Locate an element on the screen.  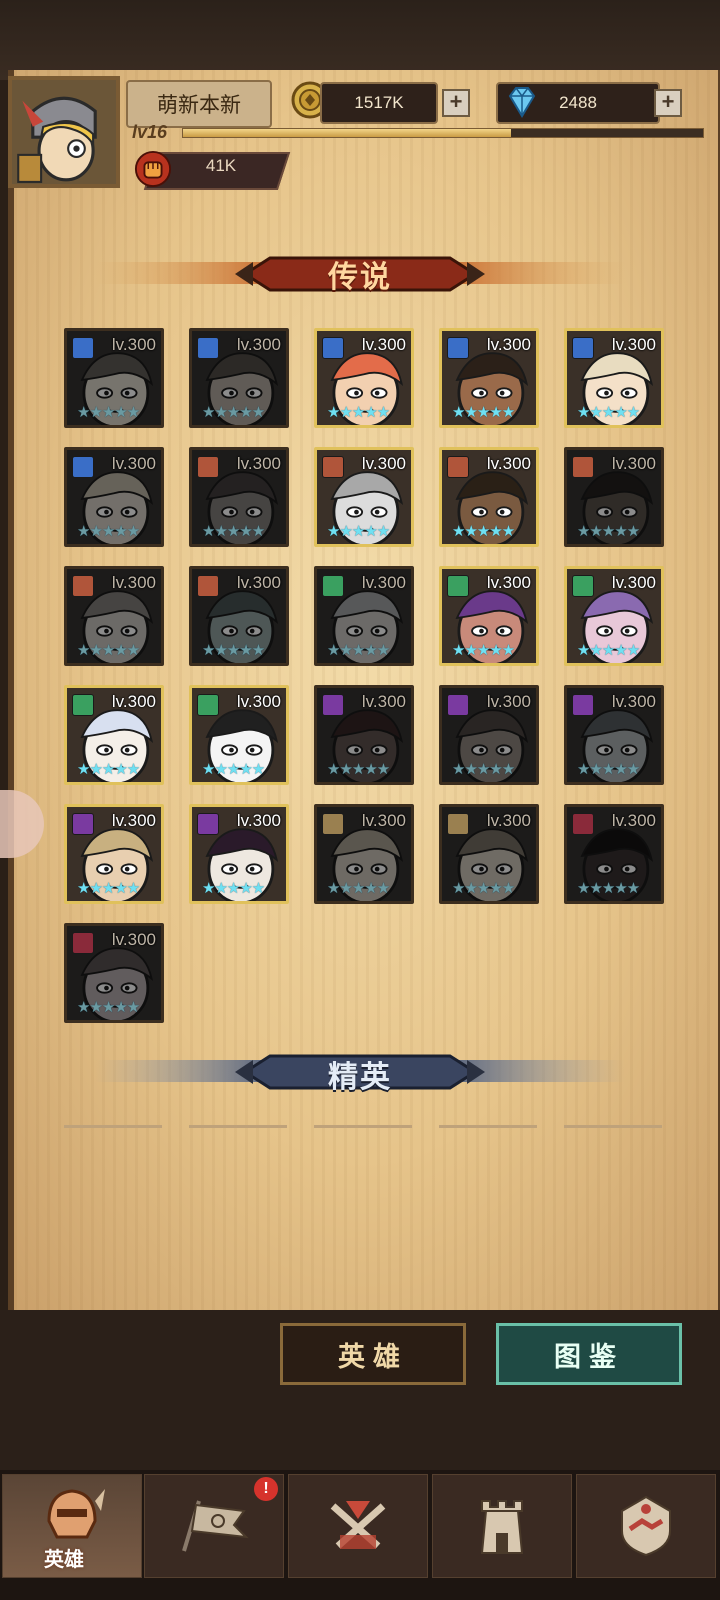
diamond-amount-text: 2488 is located at coordinates (578, 102).